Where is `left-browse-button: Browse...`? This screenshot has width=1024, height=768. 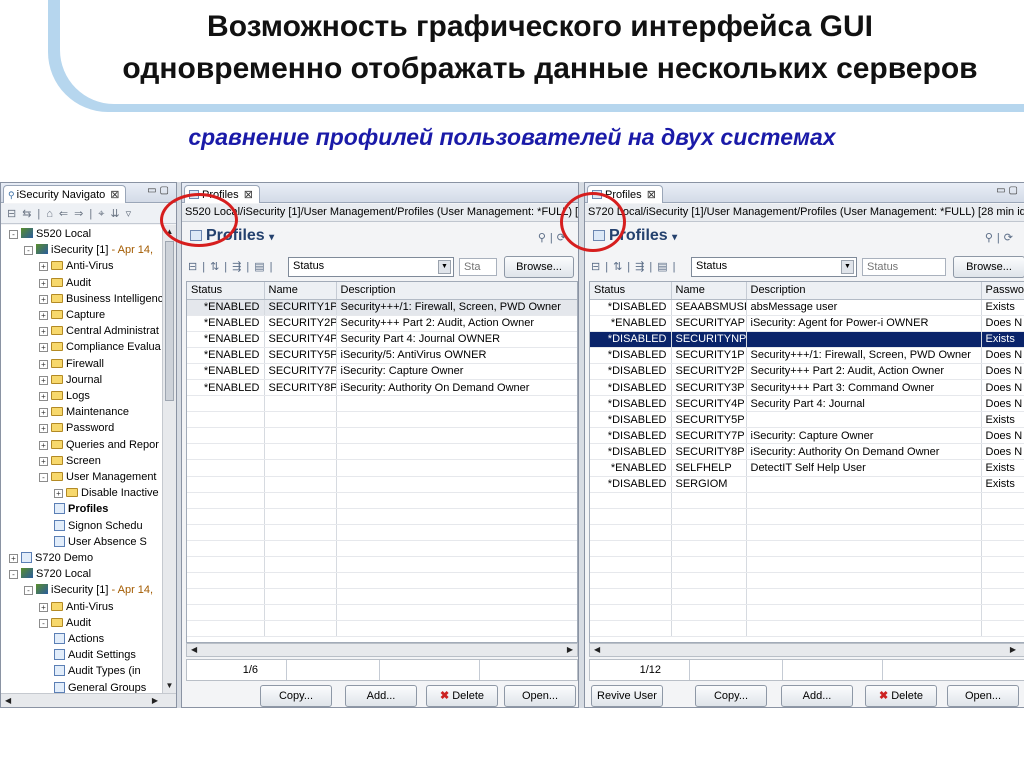 left-browse-button: Browse... is located at coordinates (539, 267).